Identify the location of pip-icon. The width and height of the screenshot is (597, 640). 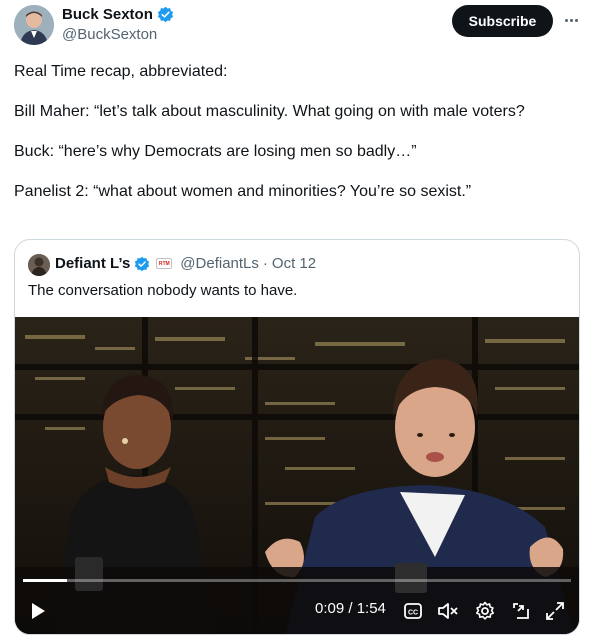
(521, 611).